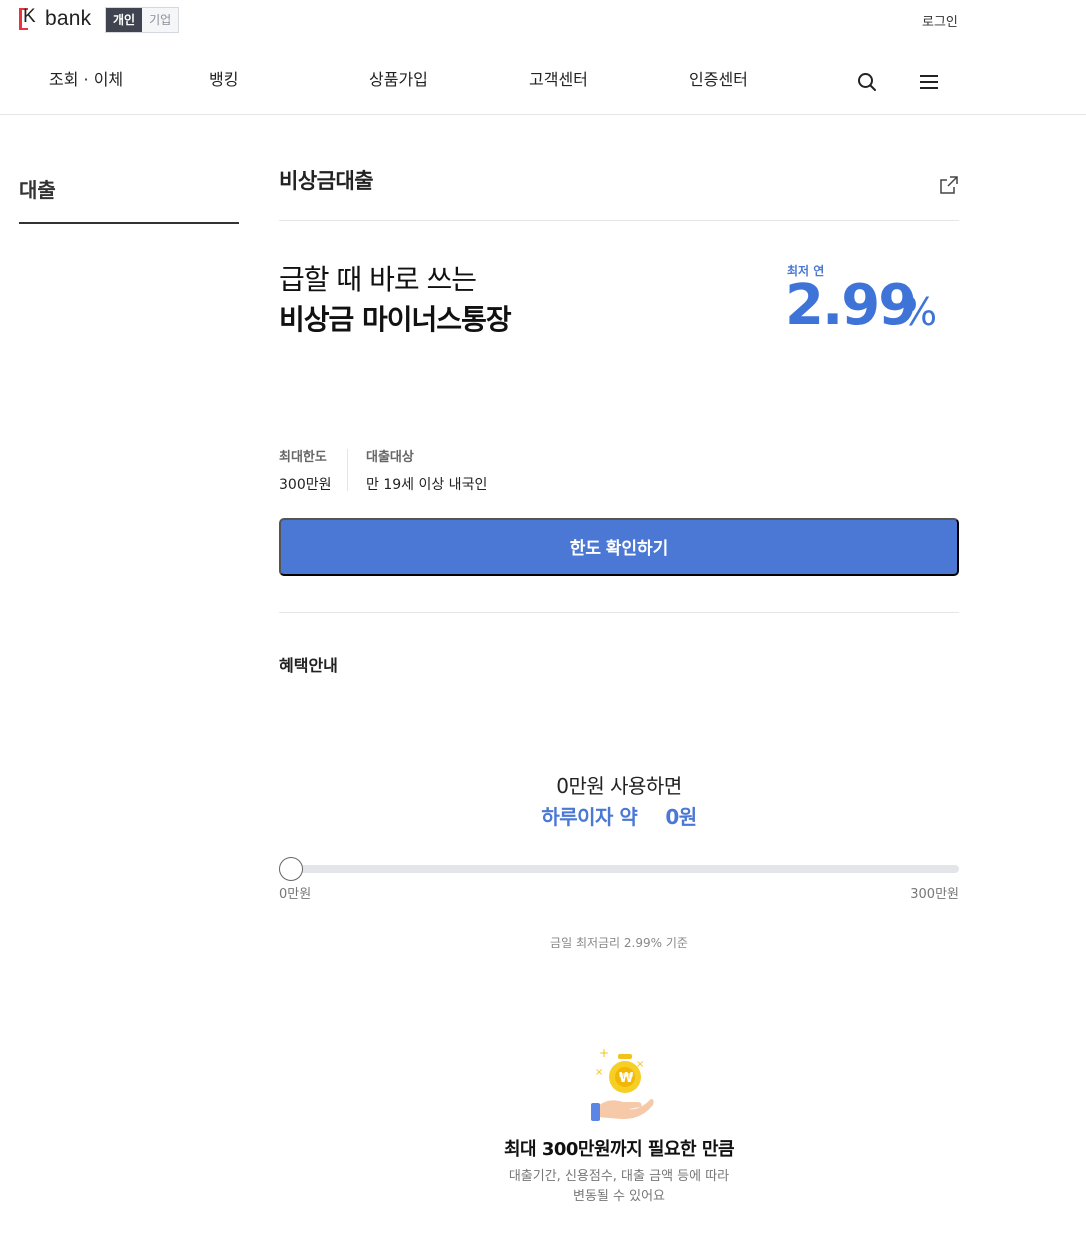 Image resolution: width=1086 pixels, height=1251 pixels. I want to click on title-divider, so click(619, 220).